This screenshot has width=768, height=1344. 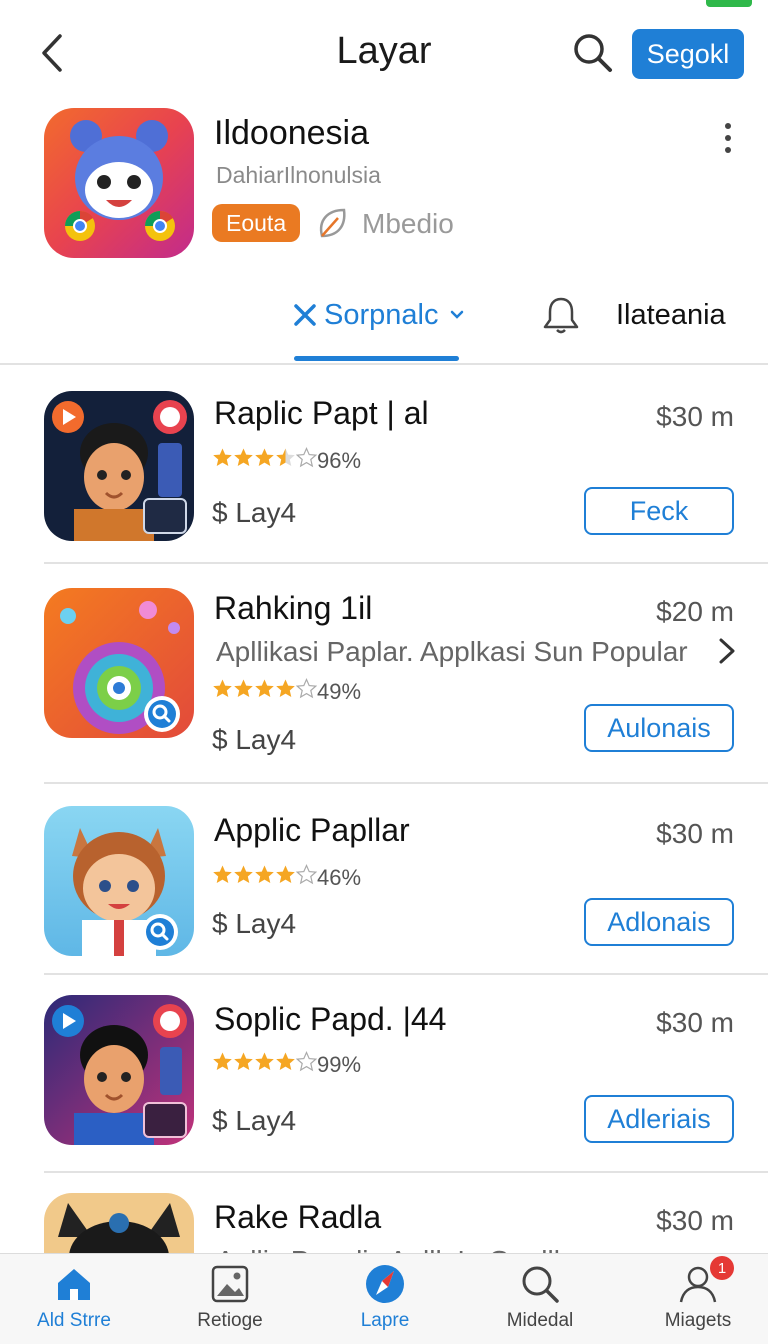 I want to click on category-badge: Eouta, so click(x=256, y=223).